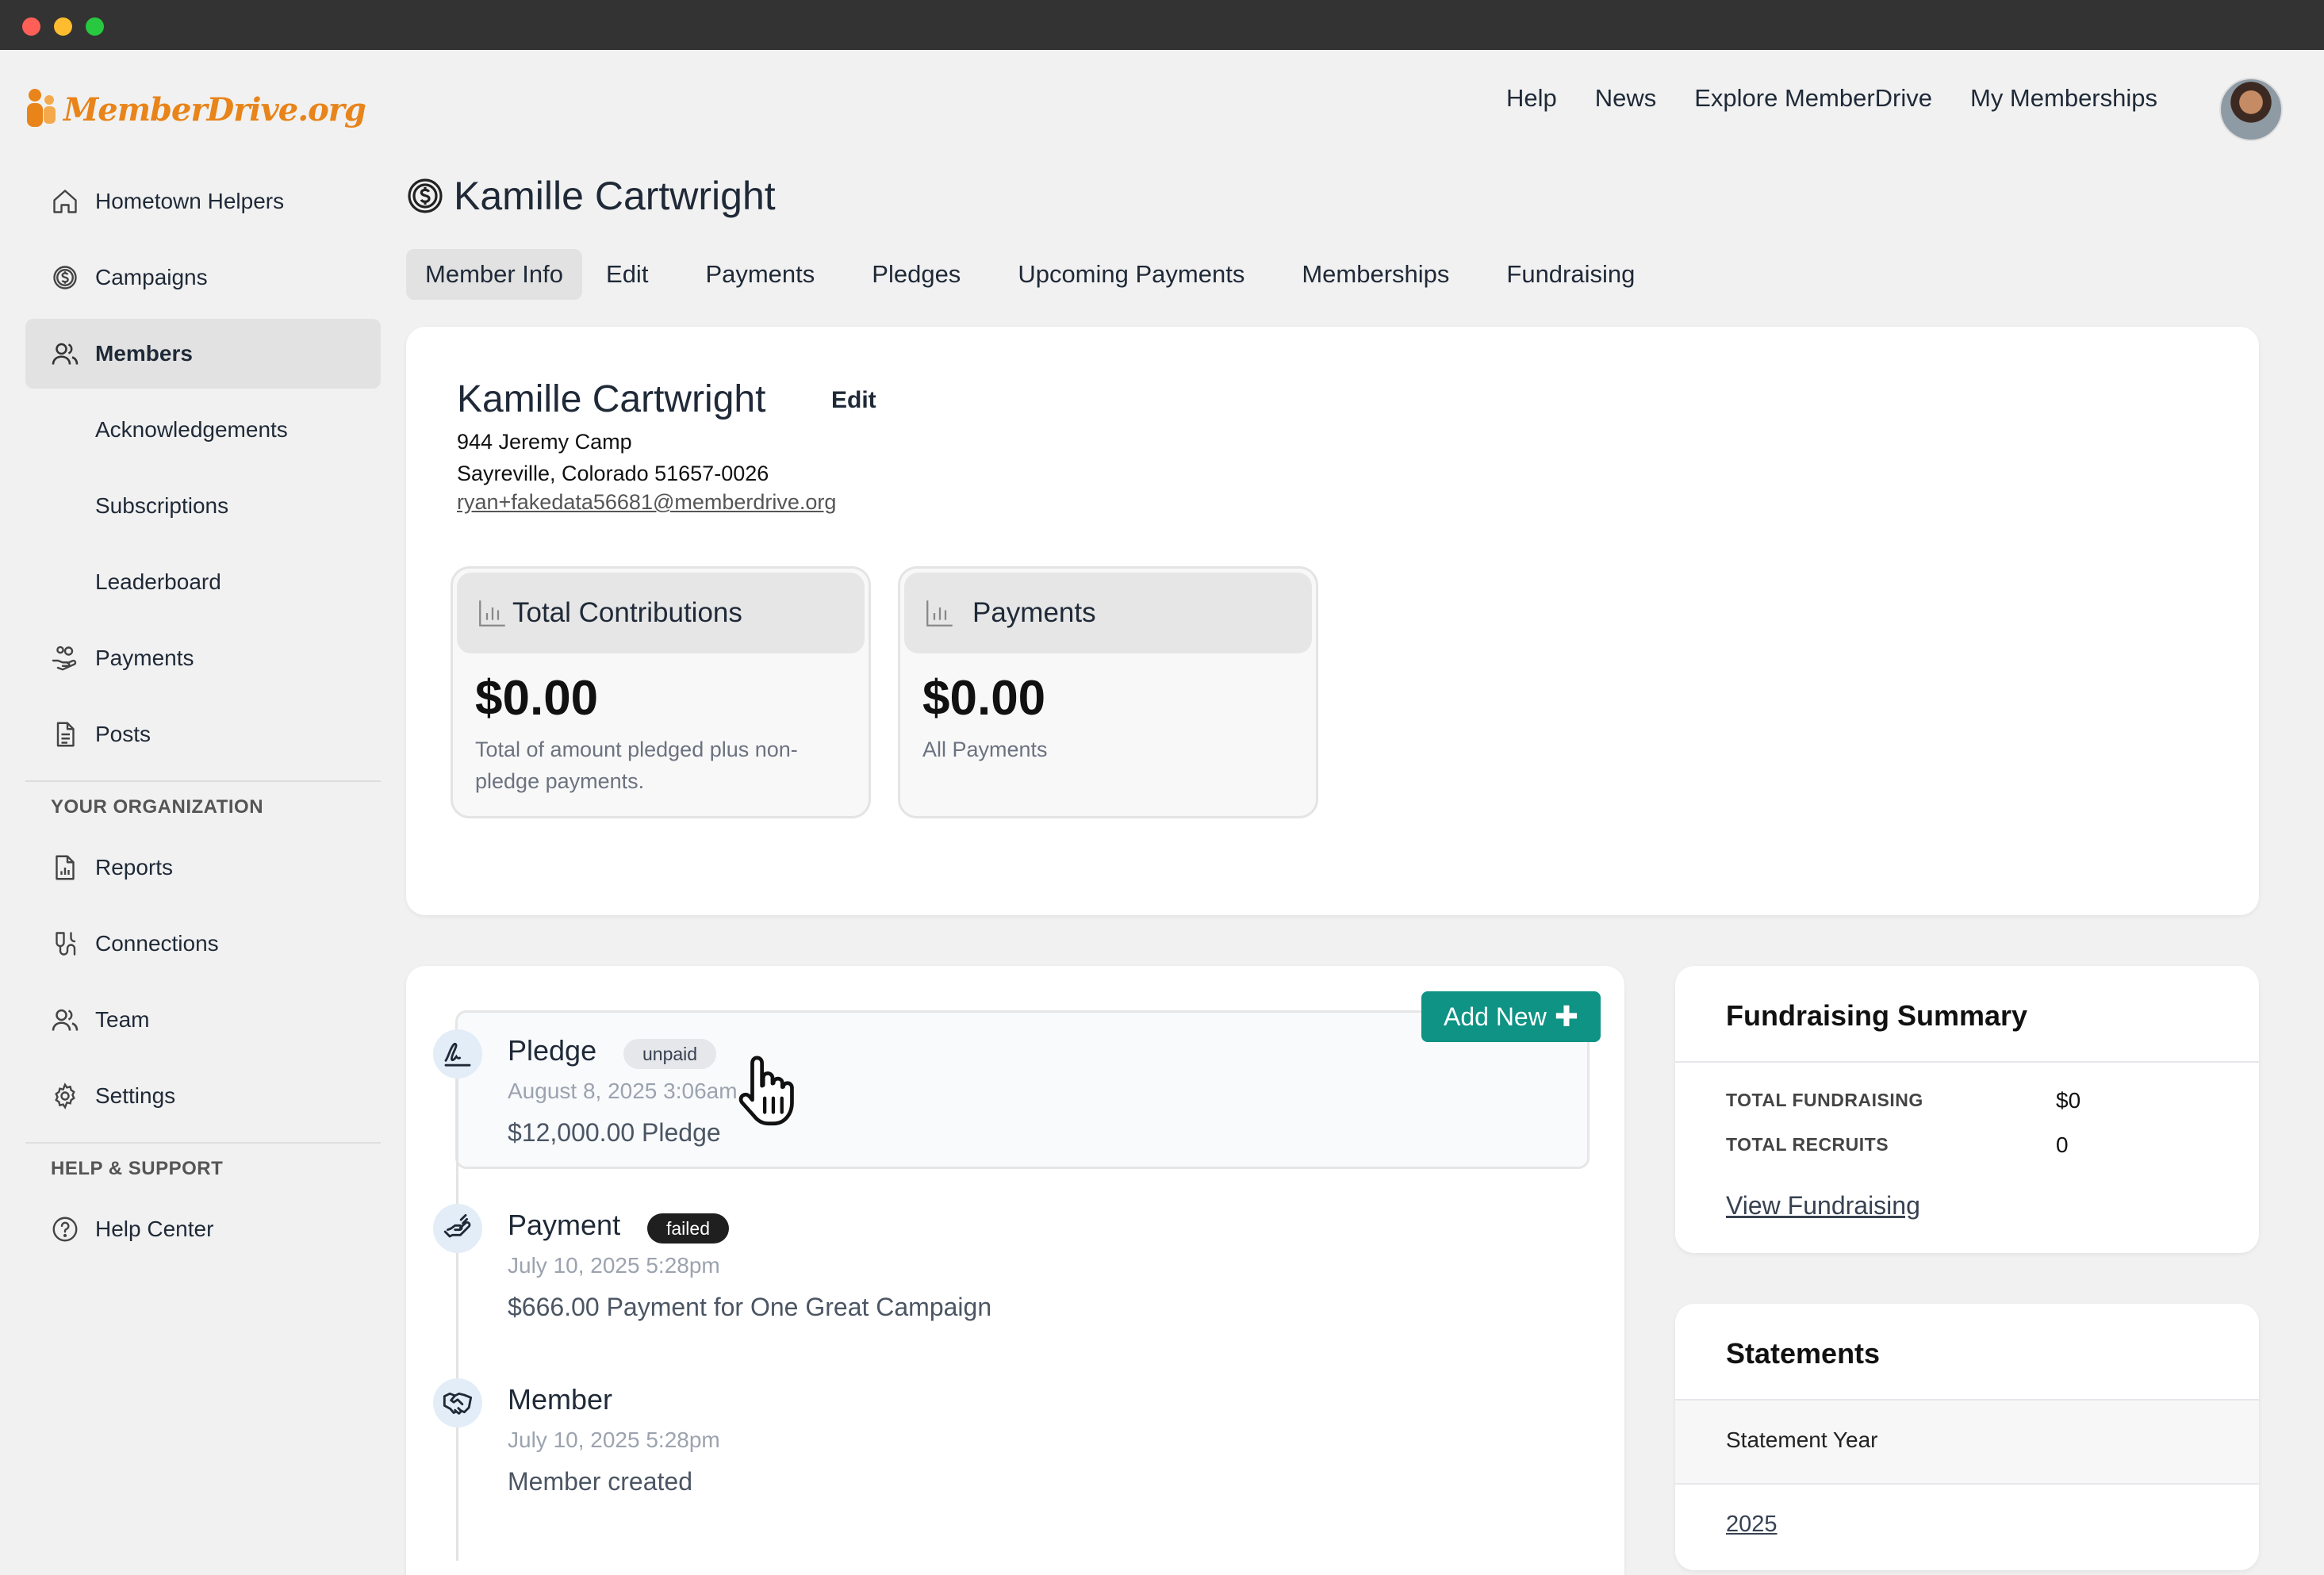 This screenshot has width=2324, height=1575. Describe the element at coordinates (614, 1132) in the screenshot. I see `timeline-item-description: $12,000.00 Pledge` at that location.